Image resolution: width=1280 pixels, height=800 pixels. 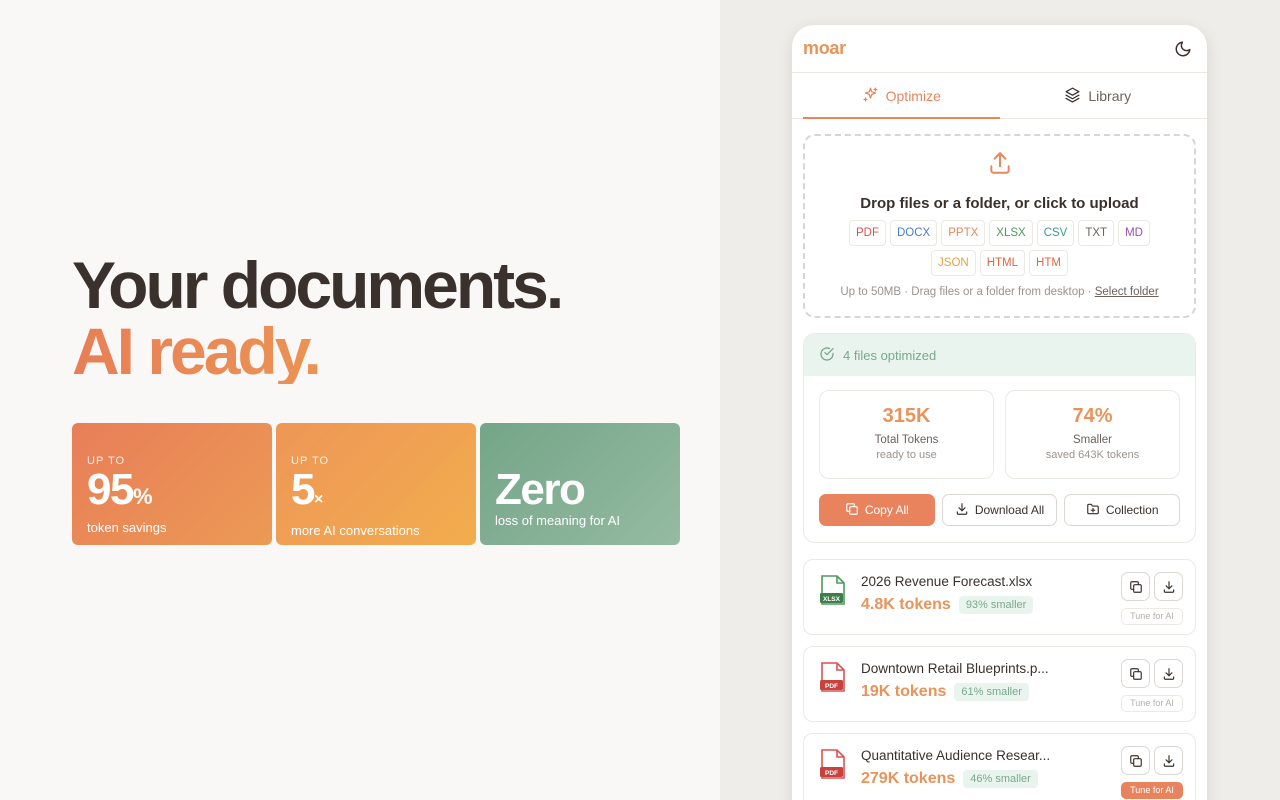 I want to click on stat-card-zero-loss: Zero loss of meaning for AI, so click(x=580, y=484).